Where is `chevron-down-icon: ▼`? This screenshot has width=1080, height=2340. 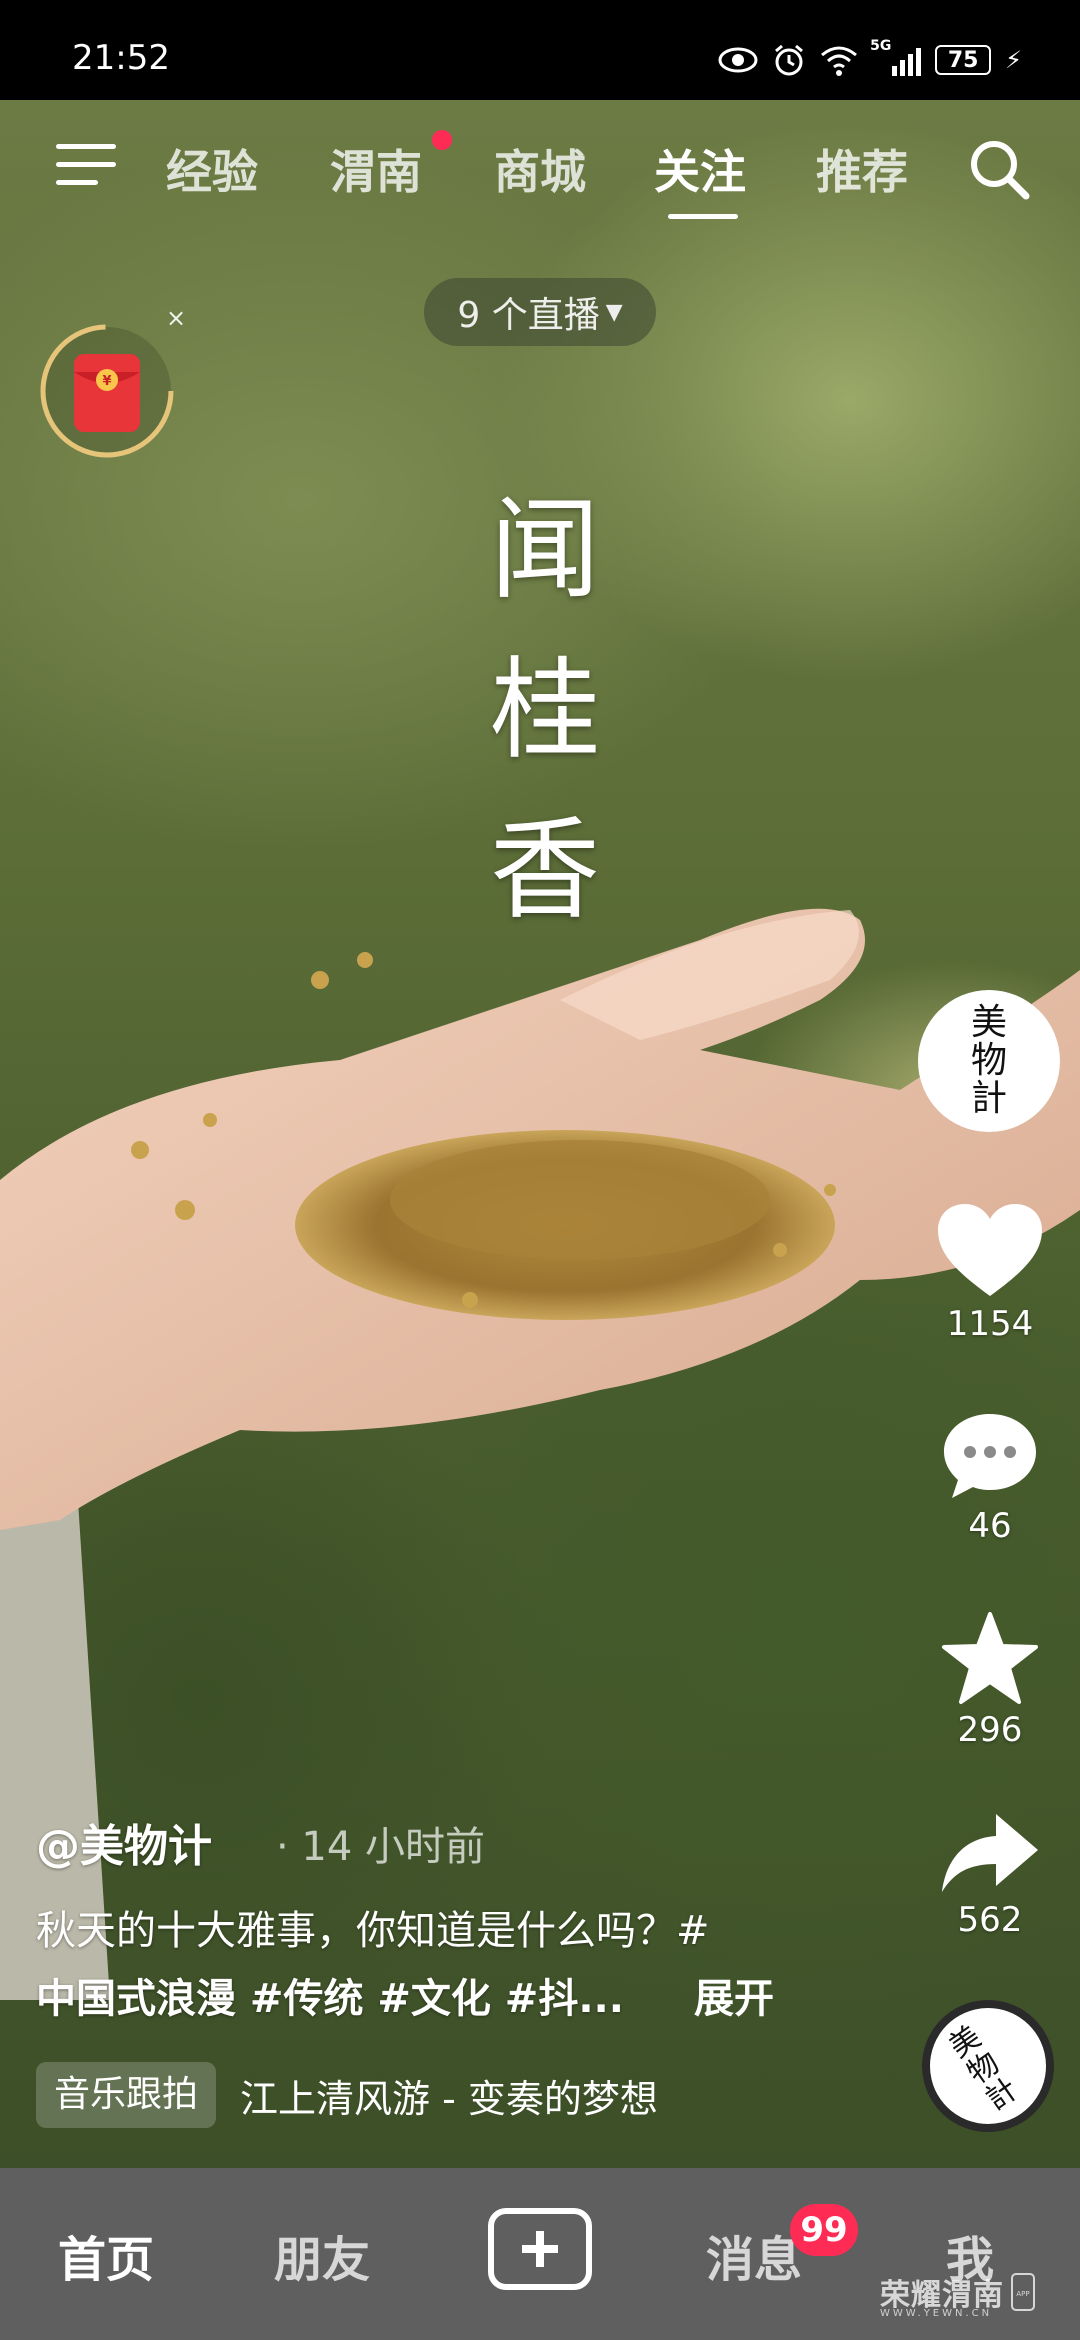
chevron-down-icon: ▼ is located at coordinates (614, 312).